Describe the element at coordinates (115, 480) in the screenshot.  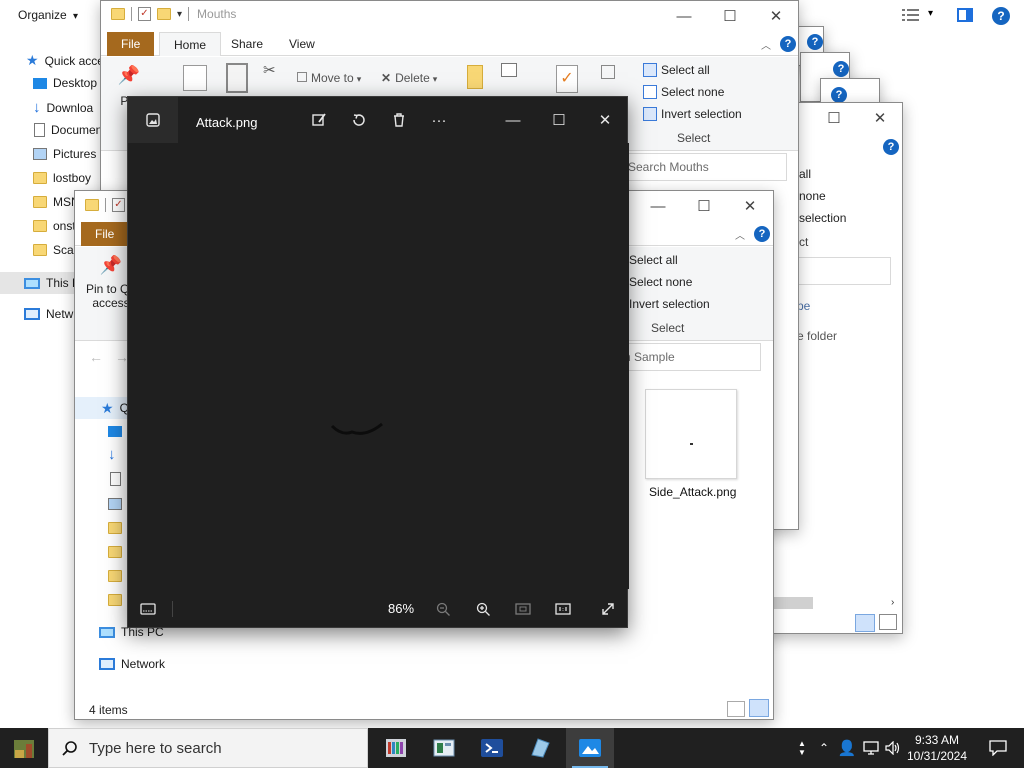
I see `nav-documents` at that location.